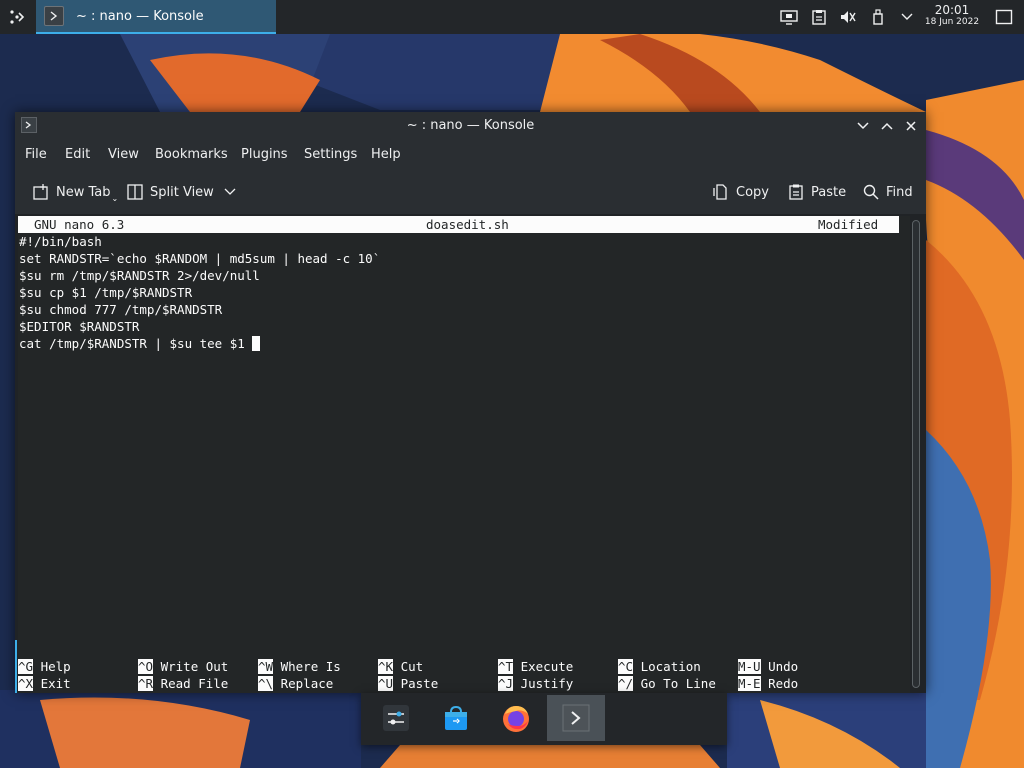  Describe the element at coordinates (26, 666) in the screenshot. I see `shortcut-key: ^G` at that location.